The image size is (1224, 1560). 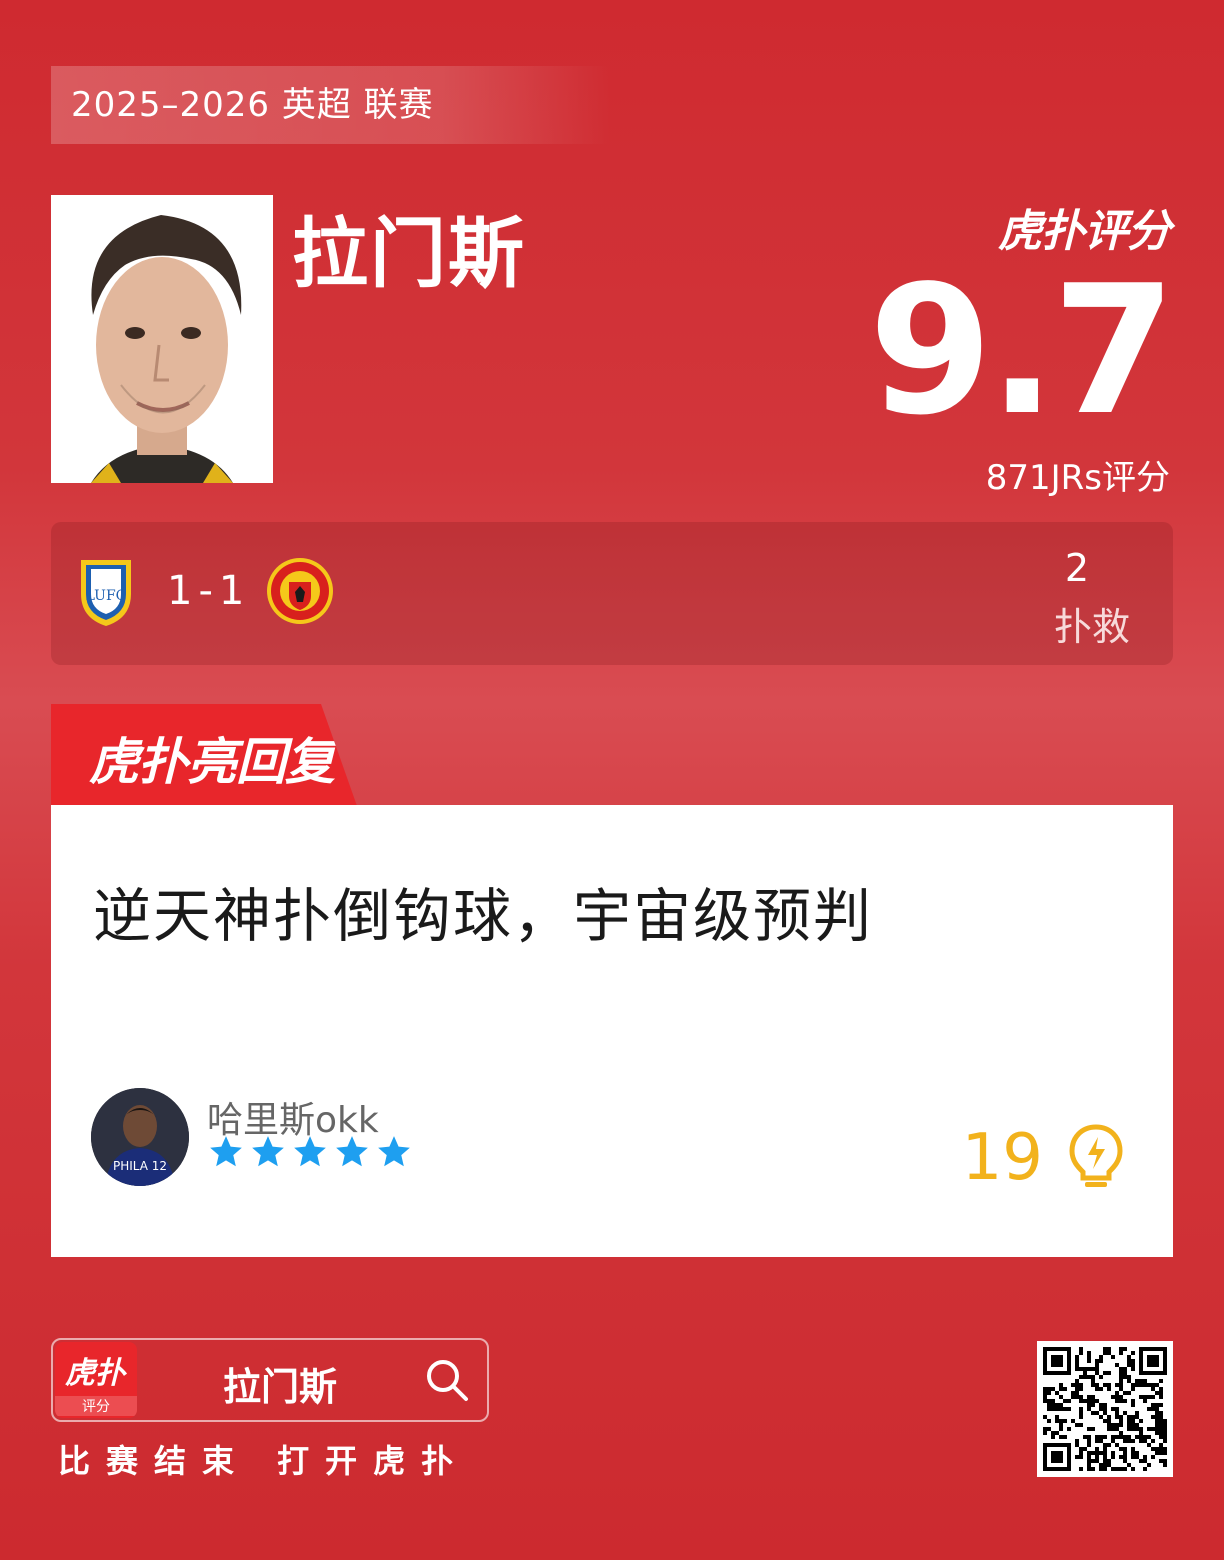 What do you see at coordinates (1091, 627) in the screenshot?
I see `saves-label: 扑救` at bounding box center [1091, 627].